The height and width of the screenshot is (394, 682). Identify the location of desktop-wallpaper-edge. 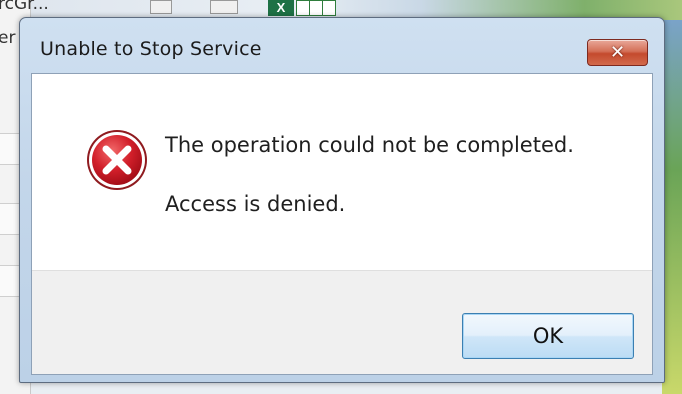
(672, 207).